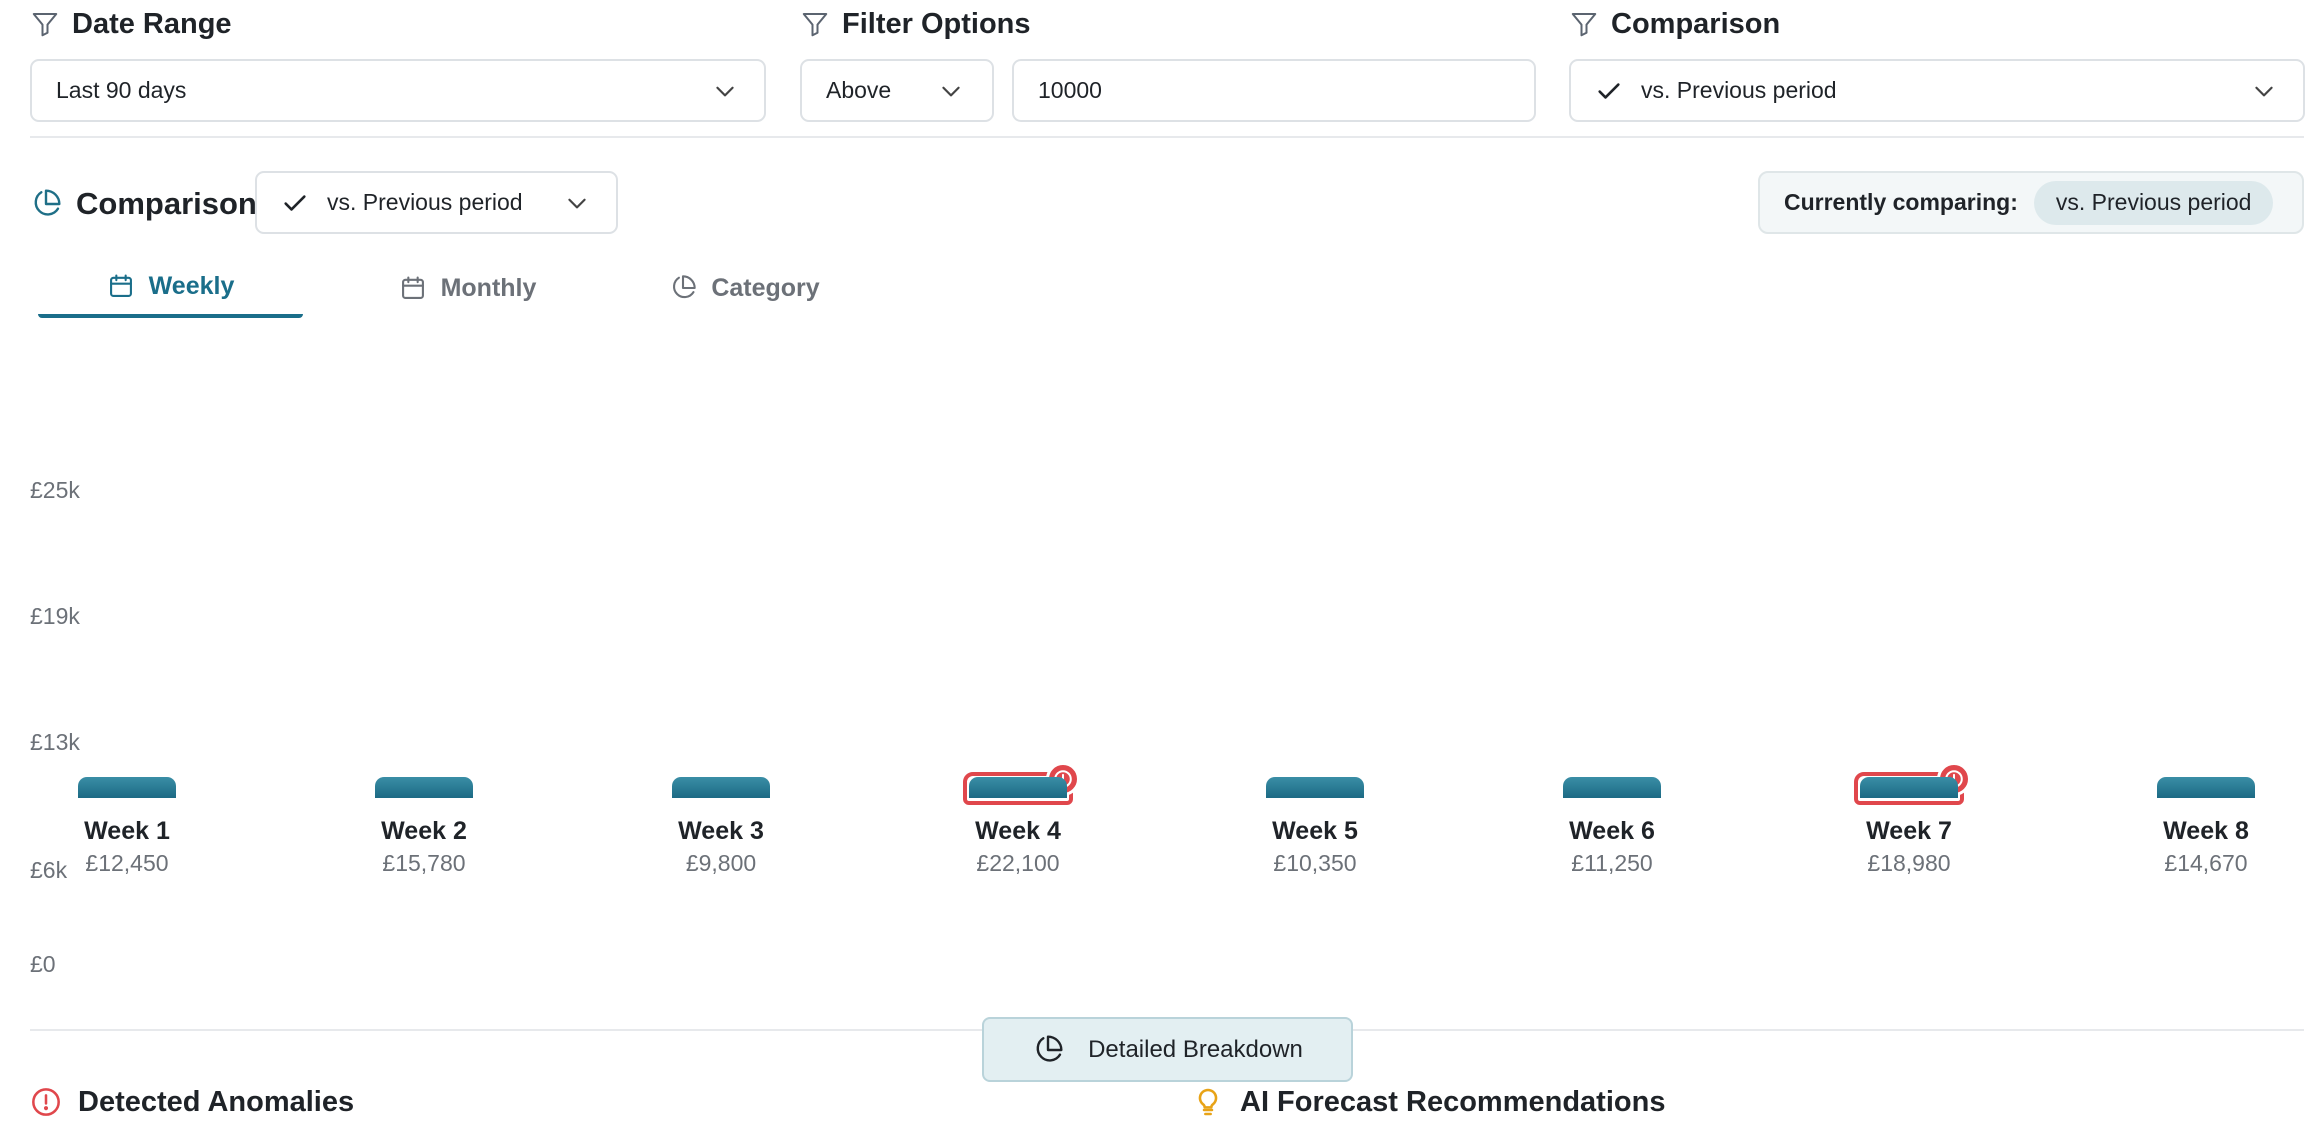  Describe the element at coordinates (1696, 23) in the screenshot. I see `comparison-filter-title: Comparison` at that location.